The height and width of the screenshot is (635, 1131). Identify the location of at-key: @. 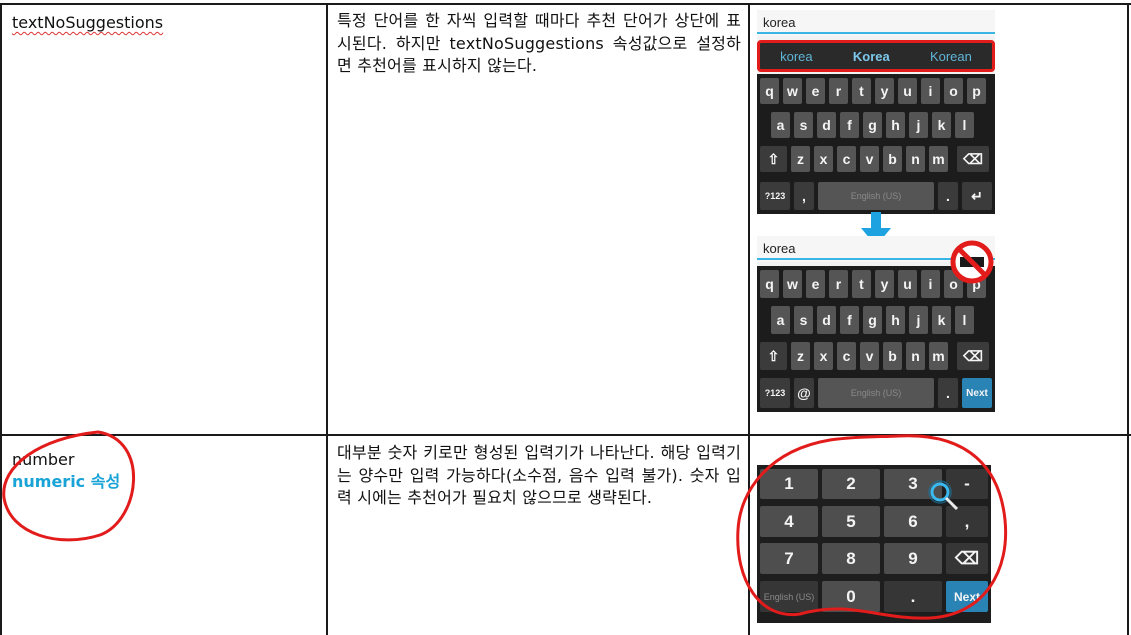
(804, 393).